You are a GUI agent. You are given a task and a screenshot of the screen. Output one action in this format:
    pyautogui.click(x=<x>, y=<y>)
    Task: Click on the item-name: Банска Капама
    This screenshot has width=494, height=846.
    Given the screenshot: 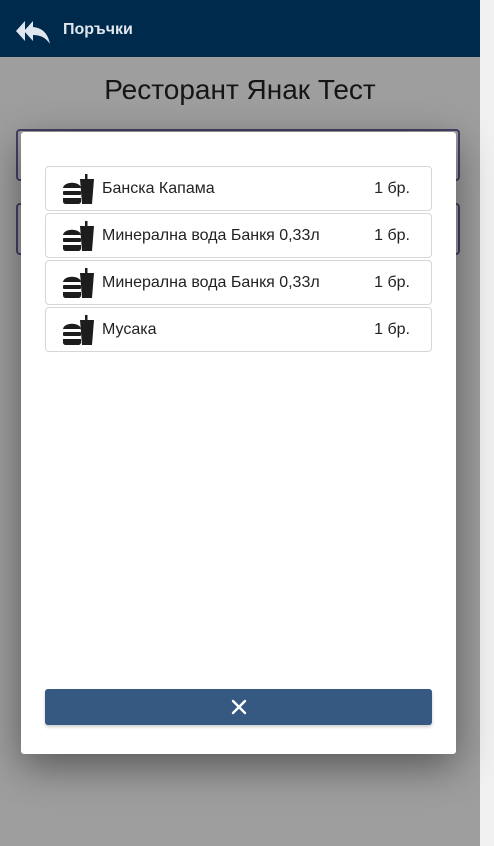 What is the action you would take?
    pyautogui.click(x=158, y=188)
    